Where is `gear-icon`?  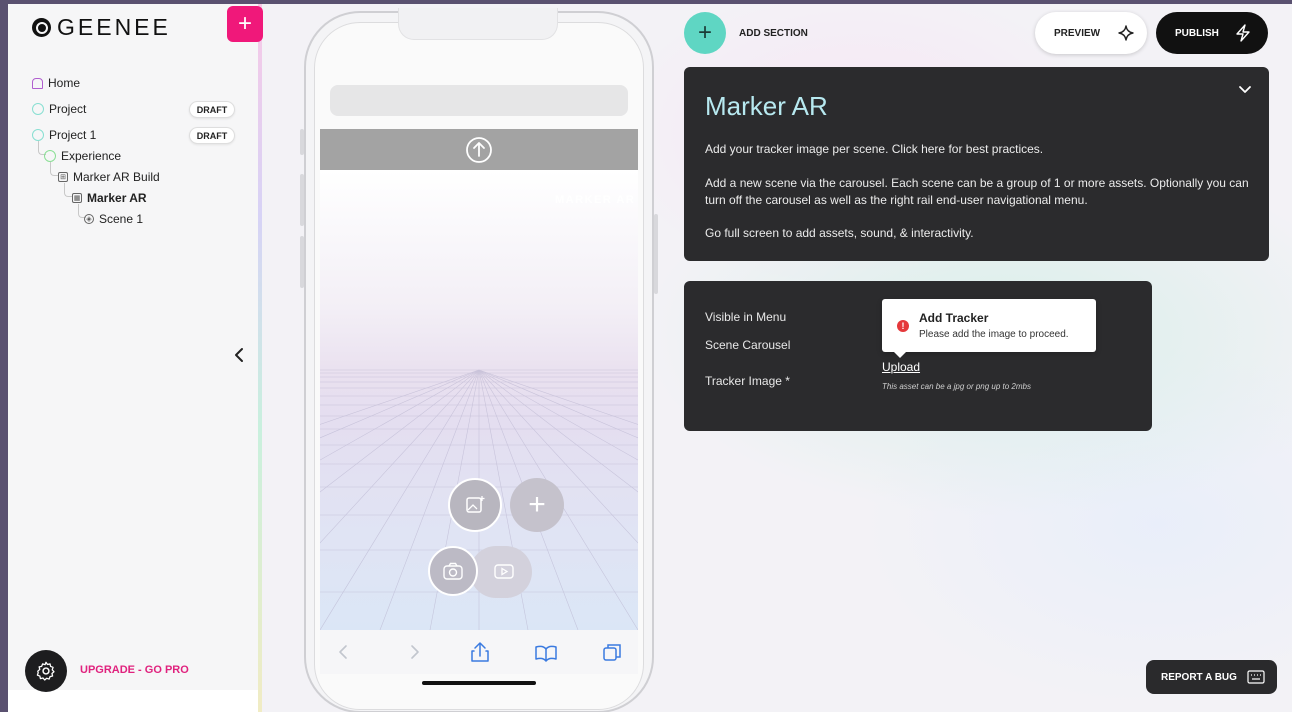 gear-icon is located at coordinates (45, 671).